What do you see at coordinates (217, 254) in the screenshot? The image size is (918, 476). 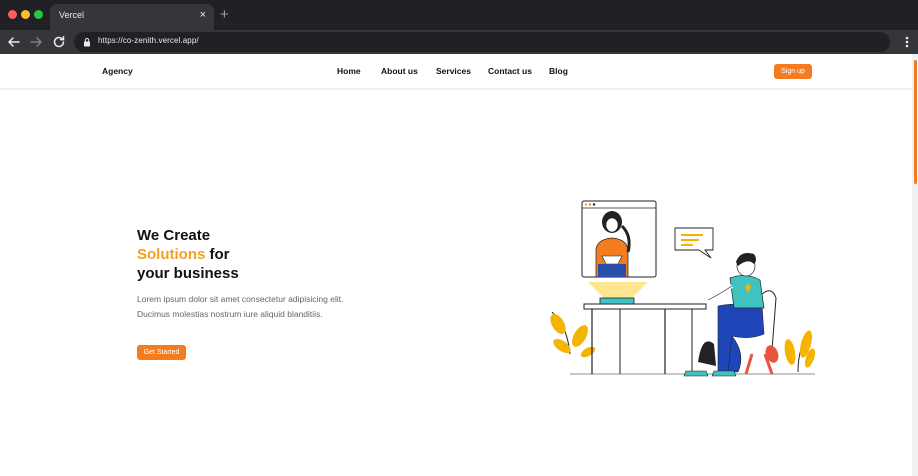 I see `hero-title-line2-rest: for` at bounding box center [217, 254].